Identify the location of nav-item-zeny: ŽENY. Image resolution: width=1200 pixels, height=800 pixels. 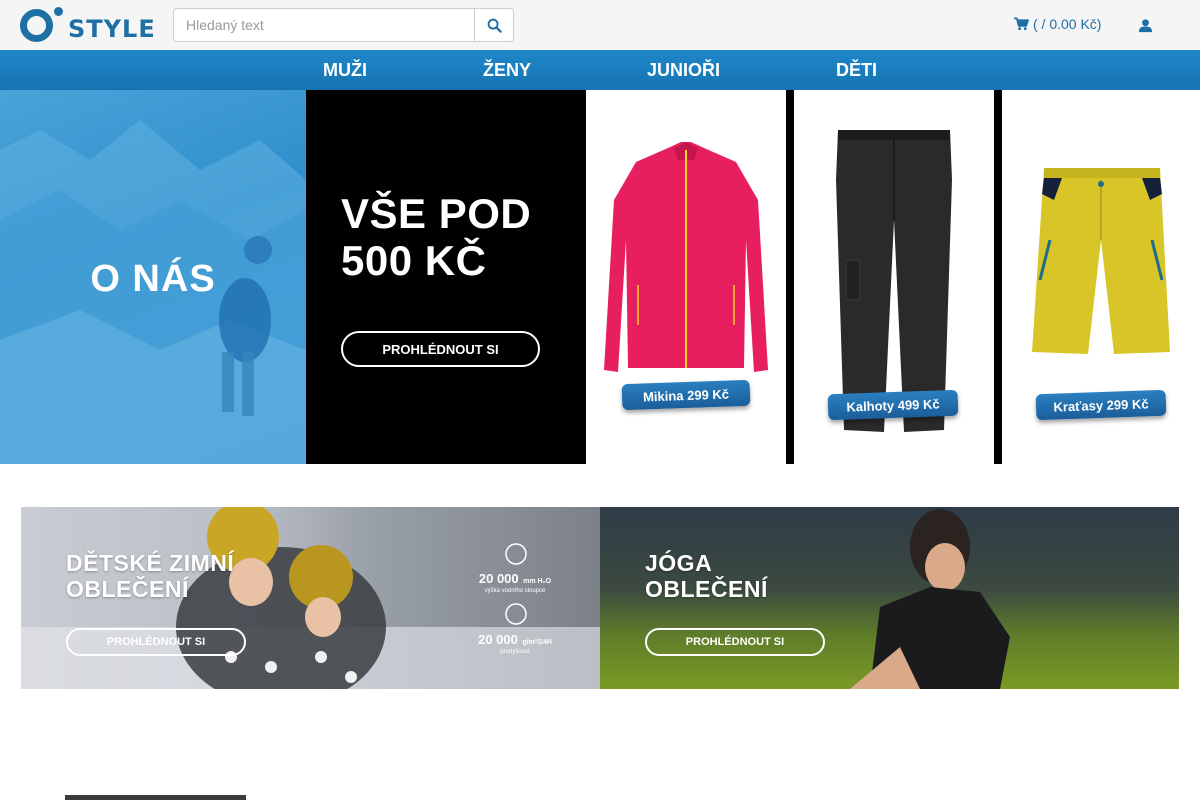
(507, 70).